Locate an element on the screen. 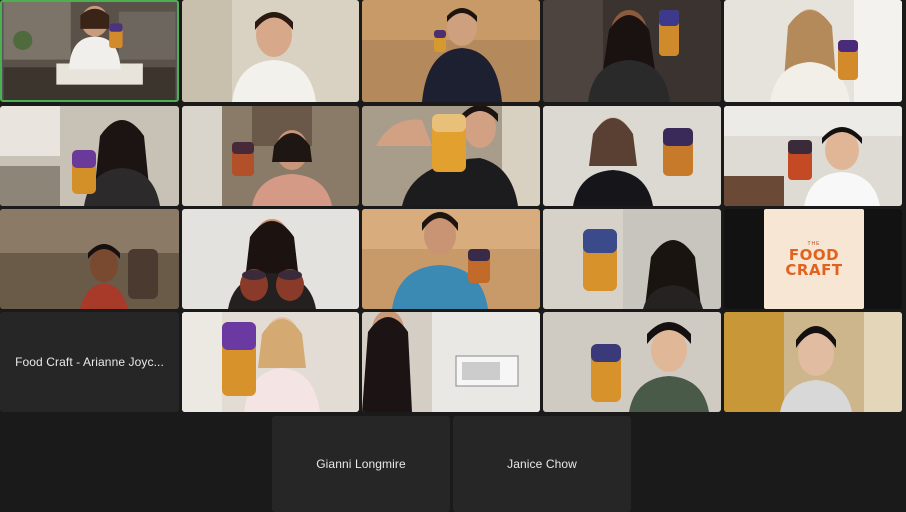 This screenshot has width=906, height=512. participant-name: Gianni Longmire is located at coordinates (361, 464).